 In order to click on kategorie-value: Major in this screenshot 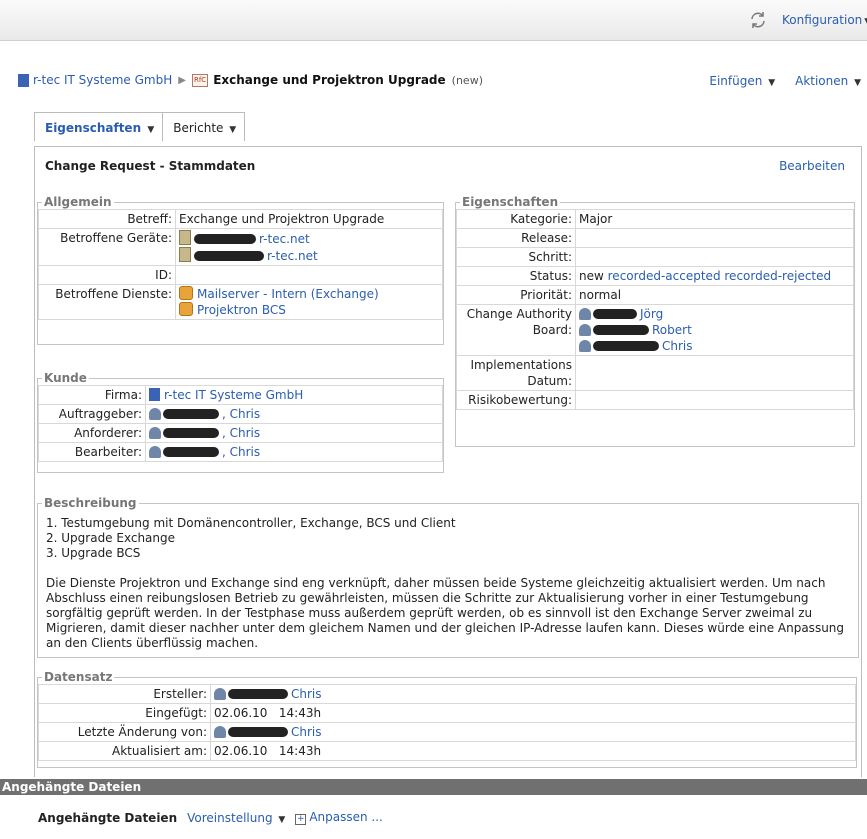, I will do `click(714, 219)`.